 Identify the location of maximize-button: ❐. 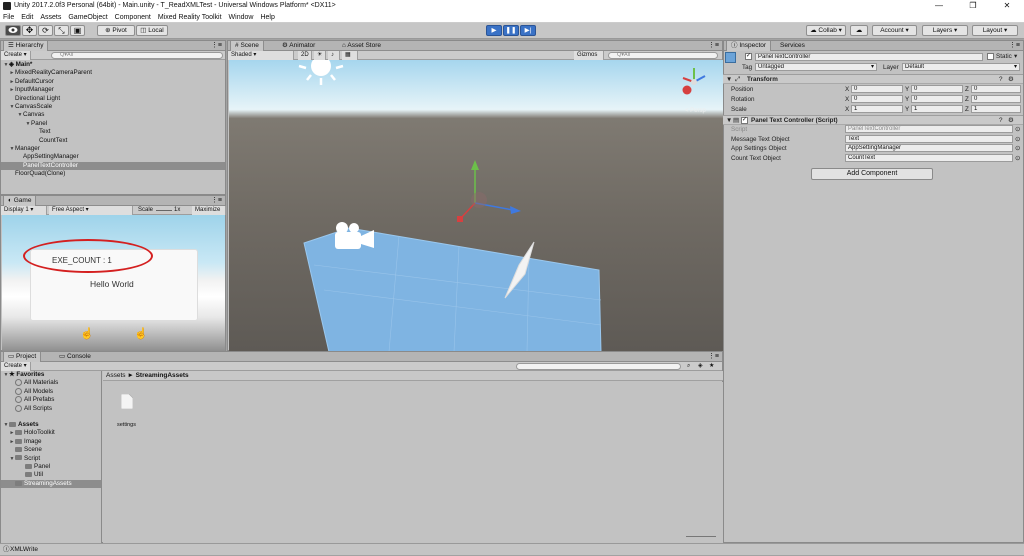
(973, 6).